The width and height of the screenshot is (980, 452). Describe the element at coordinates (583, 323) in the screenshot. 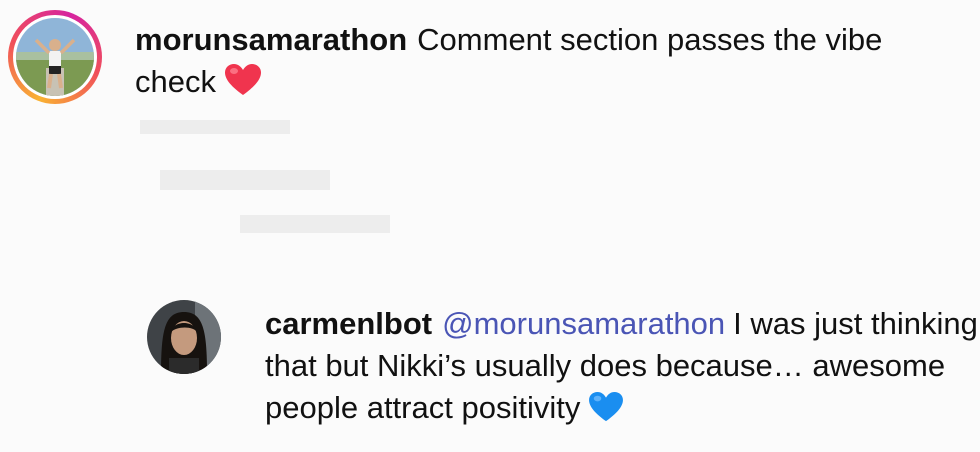

I see `mention-link: @morunsamarathon` at that location.